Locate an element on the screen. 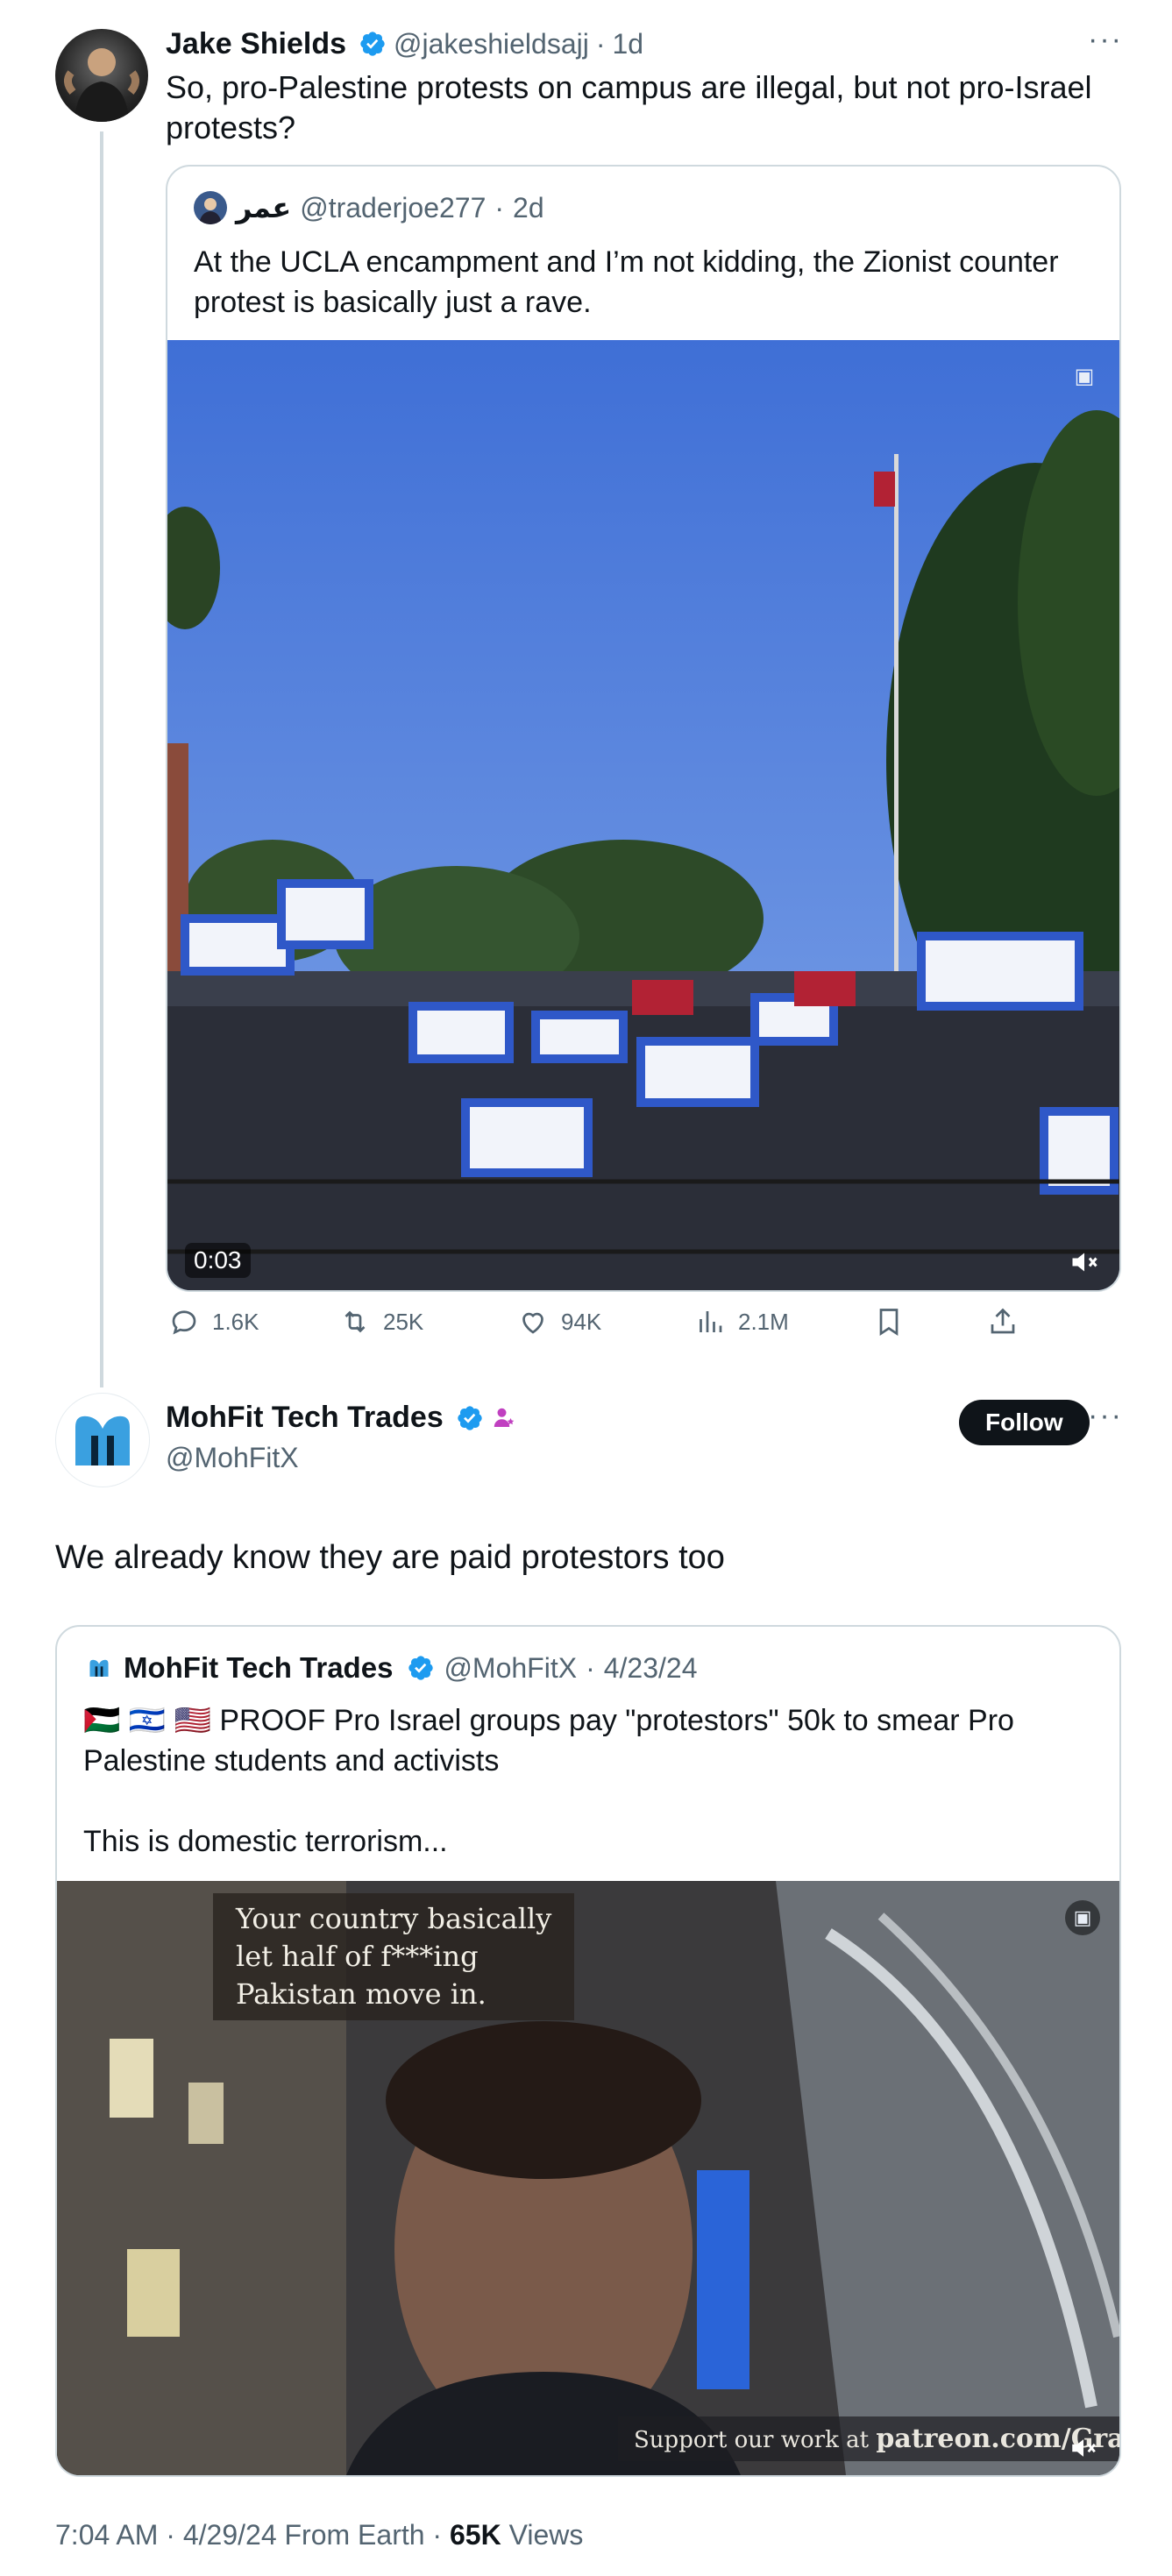 Image resolution: width=1172 pixels, height=2576 pixels. reply-button: 1.6K is located at coordinates (213, 1322).